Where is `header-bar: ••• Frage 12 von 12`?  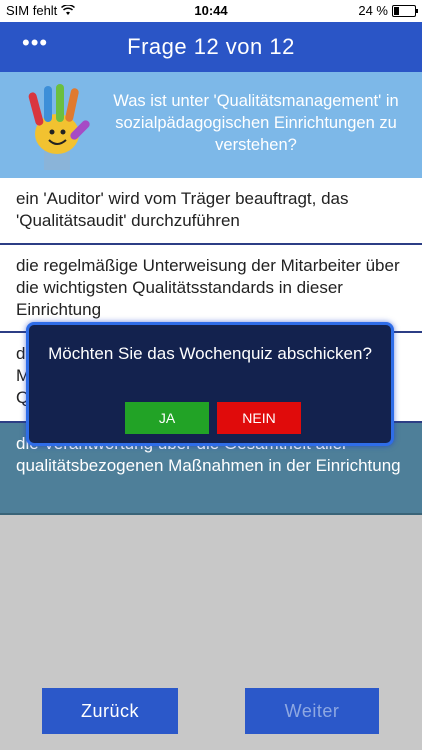 header-bar: ••• Frage 12 von 12 is located at coordinates (211, 47).